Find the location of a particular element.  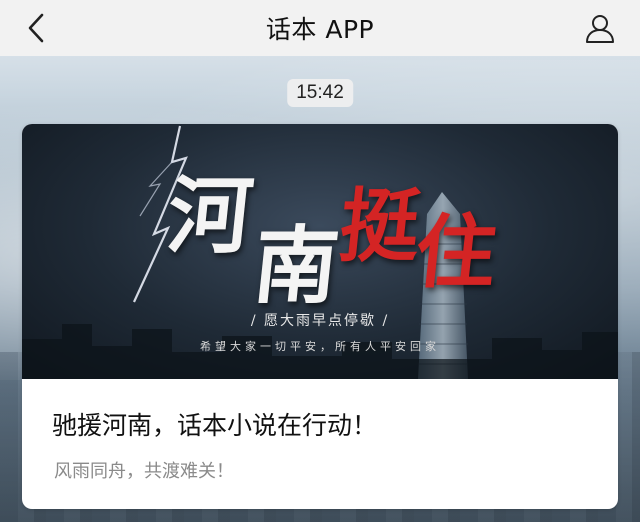

message-timestamp: 15:42 is located at coordinates (320, 93).